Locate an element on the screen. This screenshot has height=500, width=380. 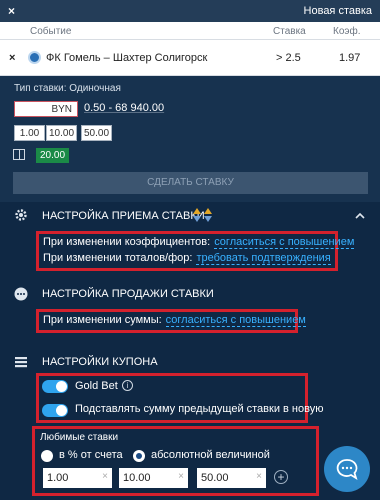
goldbet-toggle is located at coordinates (55, 386).